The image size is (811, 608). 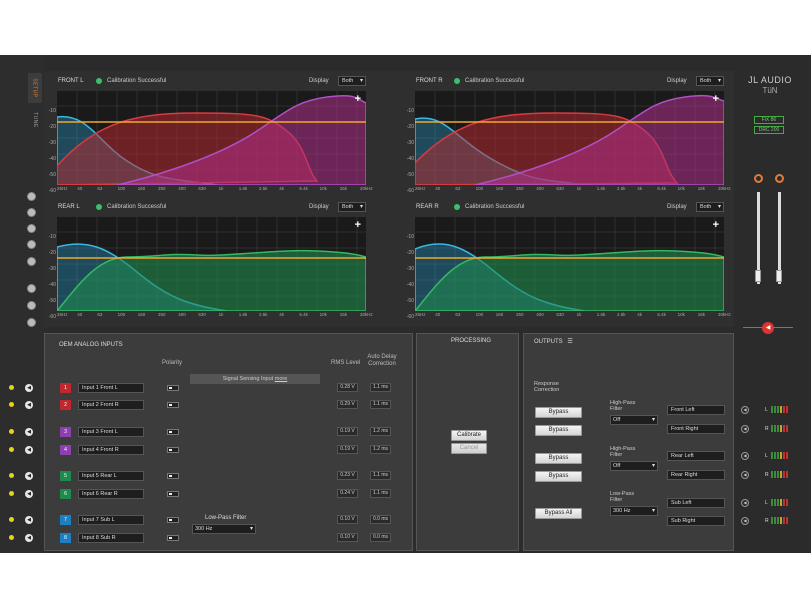 I want to click on output-name-field: Sub Left, so click(x=696, y=503).